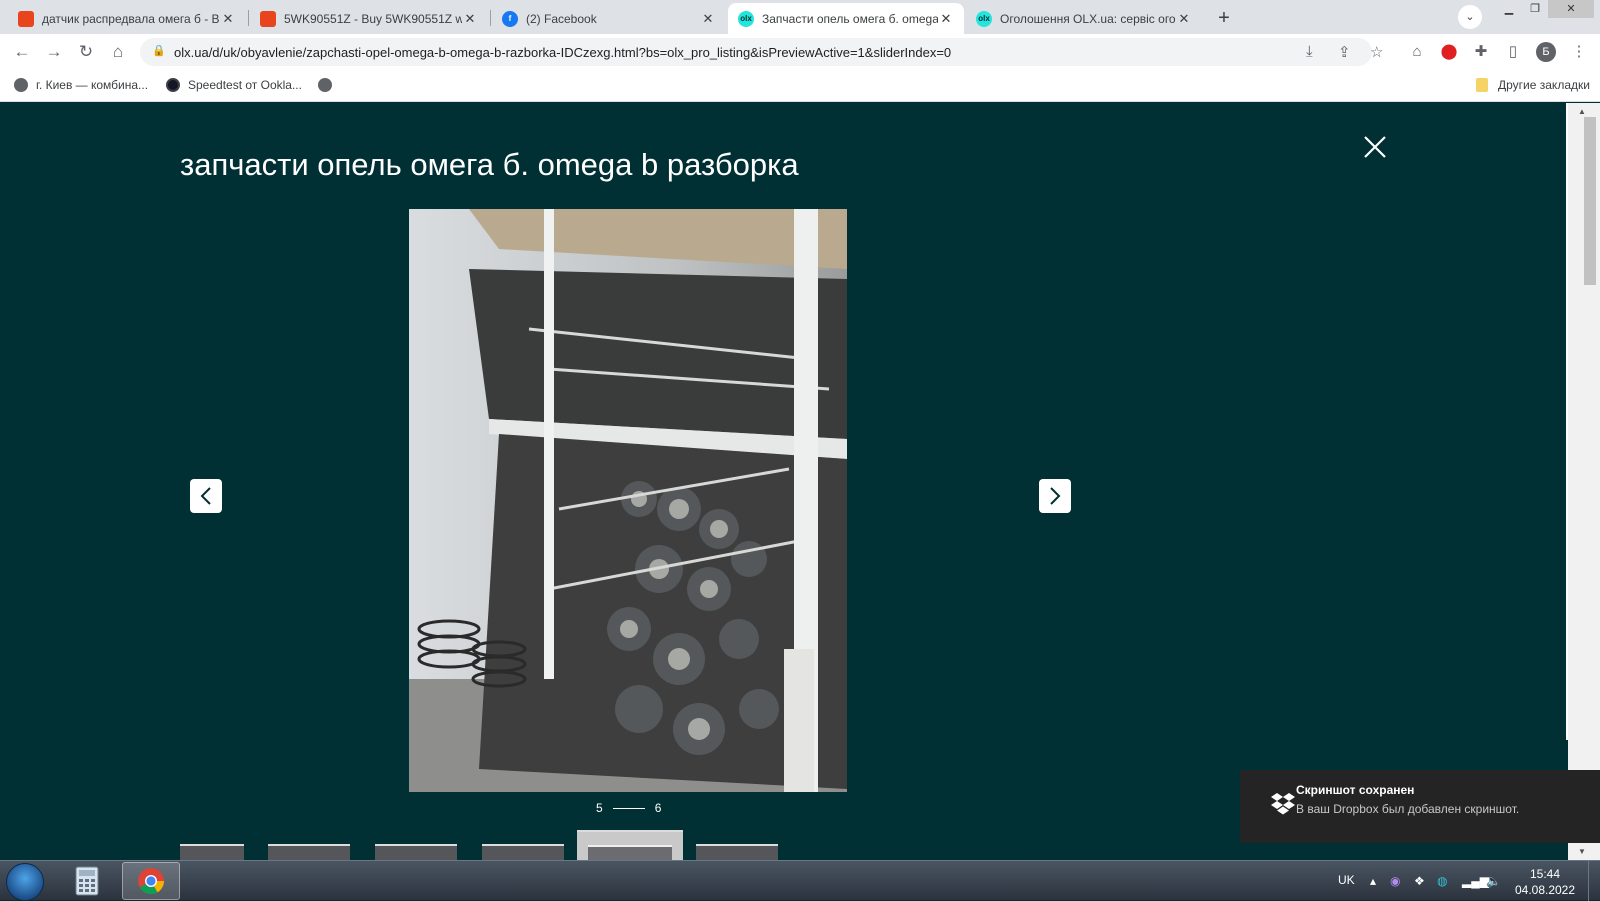  Describe the element at coordinates (1482, 85) in the screenshot. I see `folder-icon` at that location.